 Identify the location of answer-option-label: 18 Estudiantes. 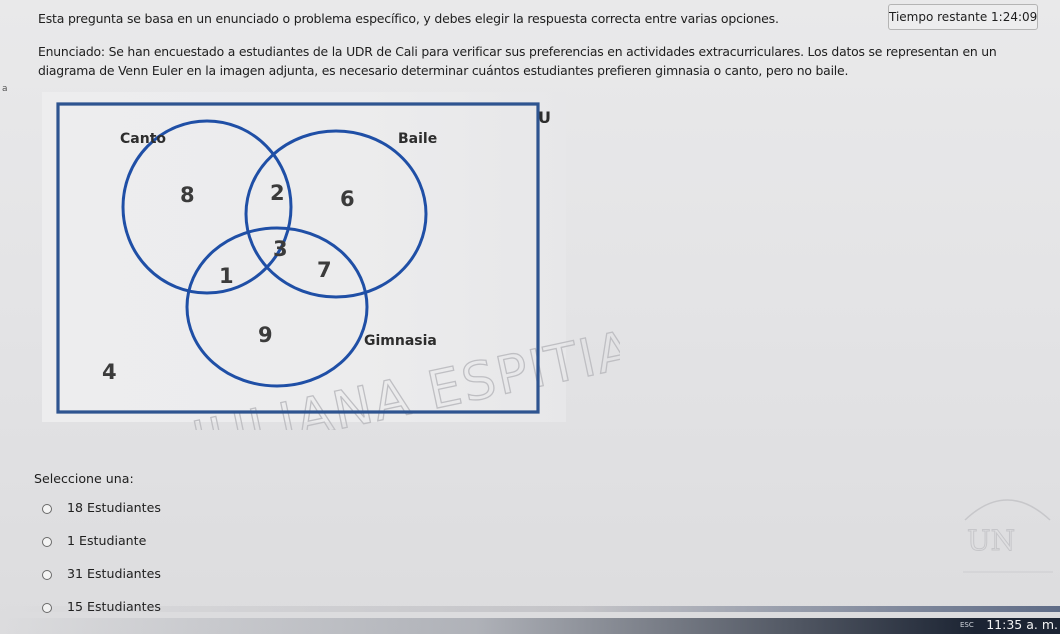
(114, 507).